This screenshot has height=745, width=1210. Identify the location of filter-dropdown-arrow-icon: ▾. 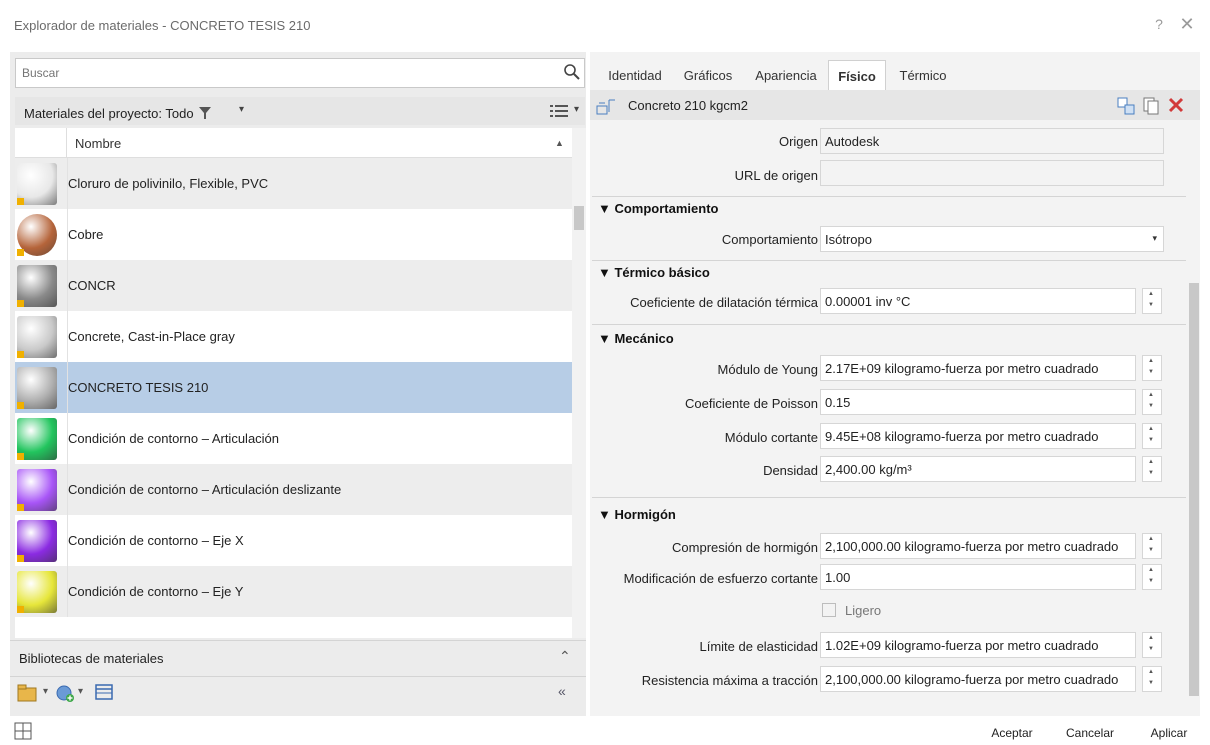
(241, 109).